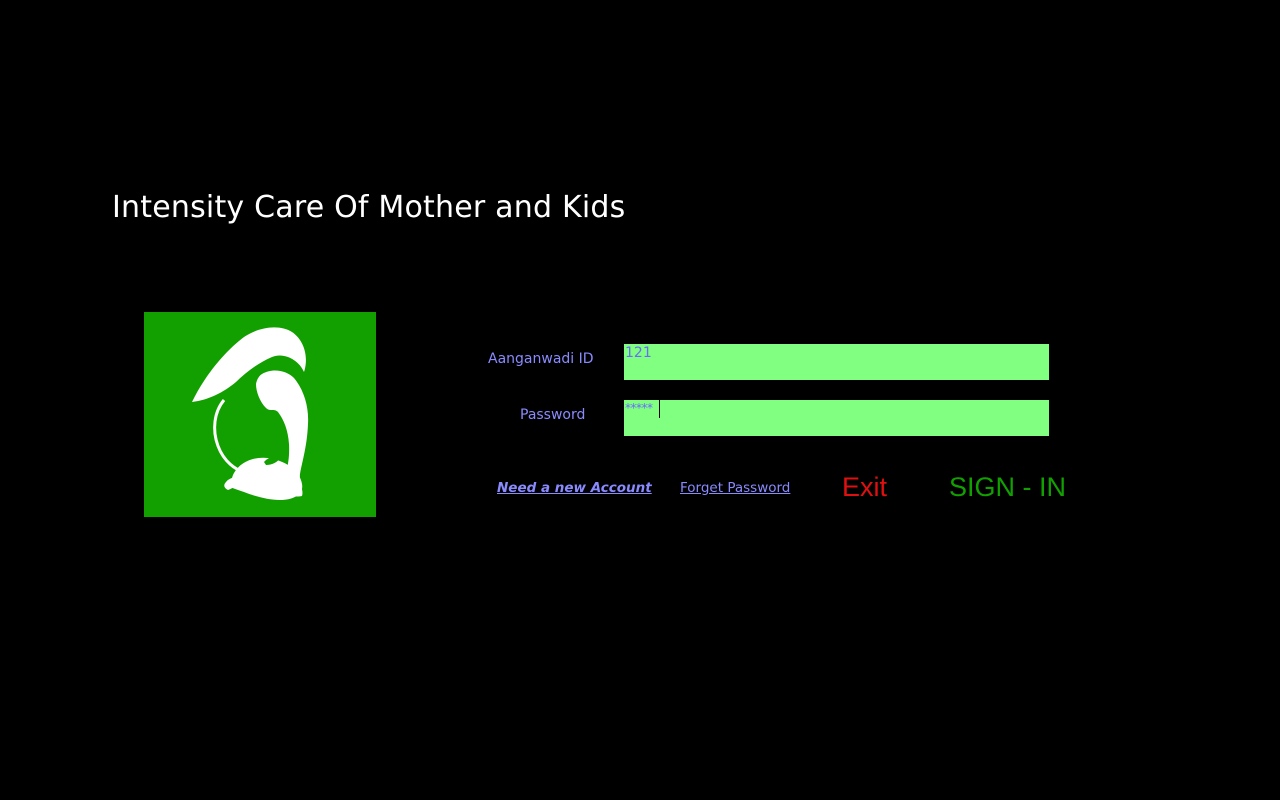 The height and width of the screenshot is (800, 1280). What do you see at coordinates (864, 487) in the screenshot?
I see `exit-button: Exit` at bounding box center [864, 487].